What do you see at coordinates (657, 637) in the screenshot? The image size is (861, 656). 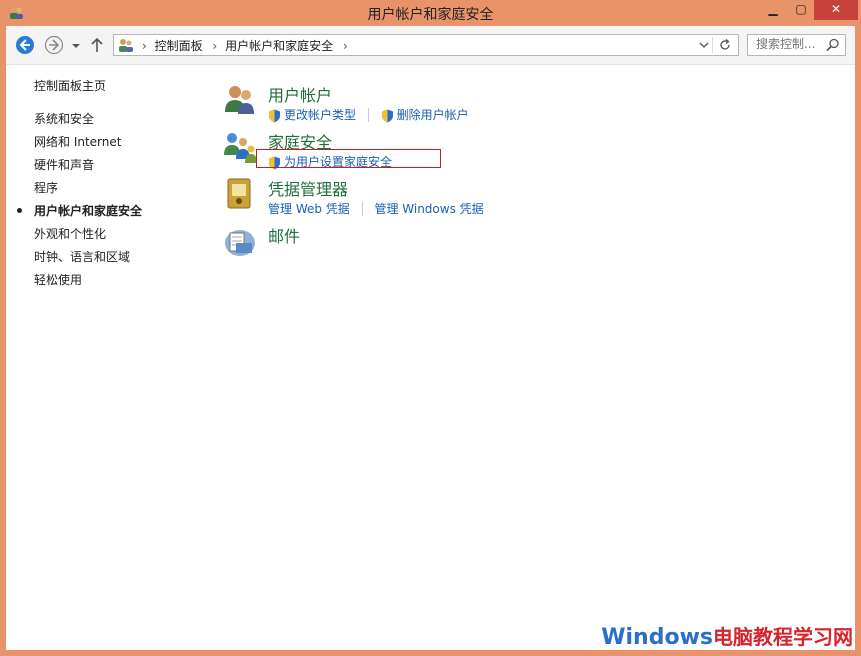 I see `watermark-text: Windows` at bounding box center [657, 637].